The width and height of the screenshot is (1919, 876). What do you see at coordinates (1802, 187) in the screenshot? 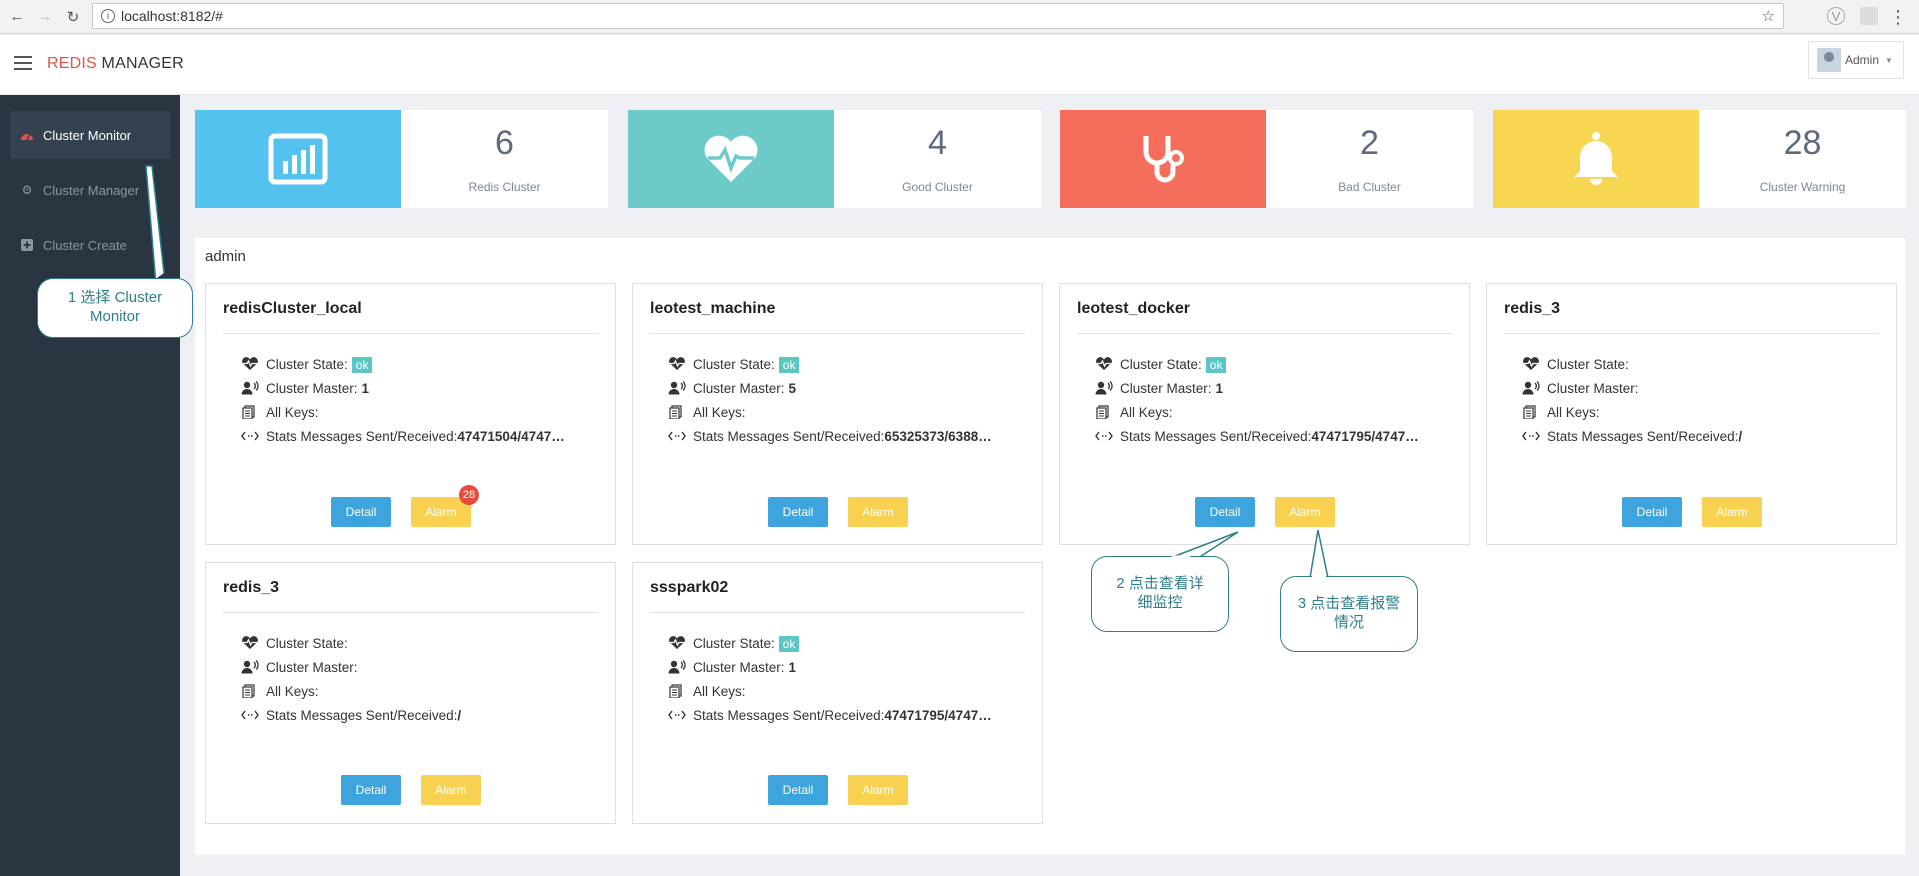
I see `stat-label: Cluster Warning` at bounding box center [1802, 187].